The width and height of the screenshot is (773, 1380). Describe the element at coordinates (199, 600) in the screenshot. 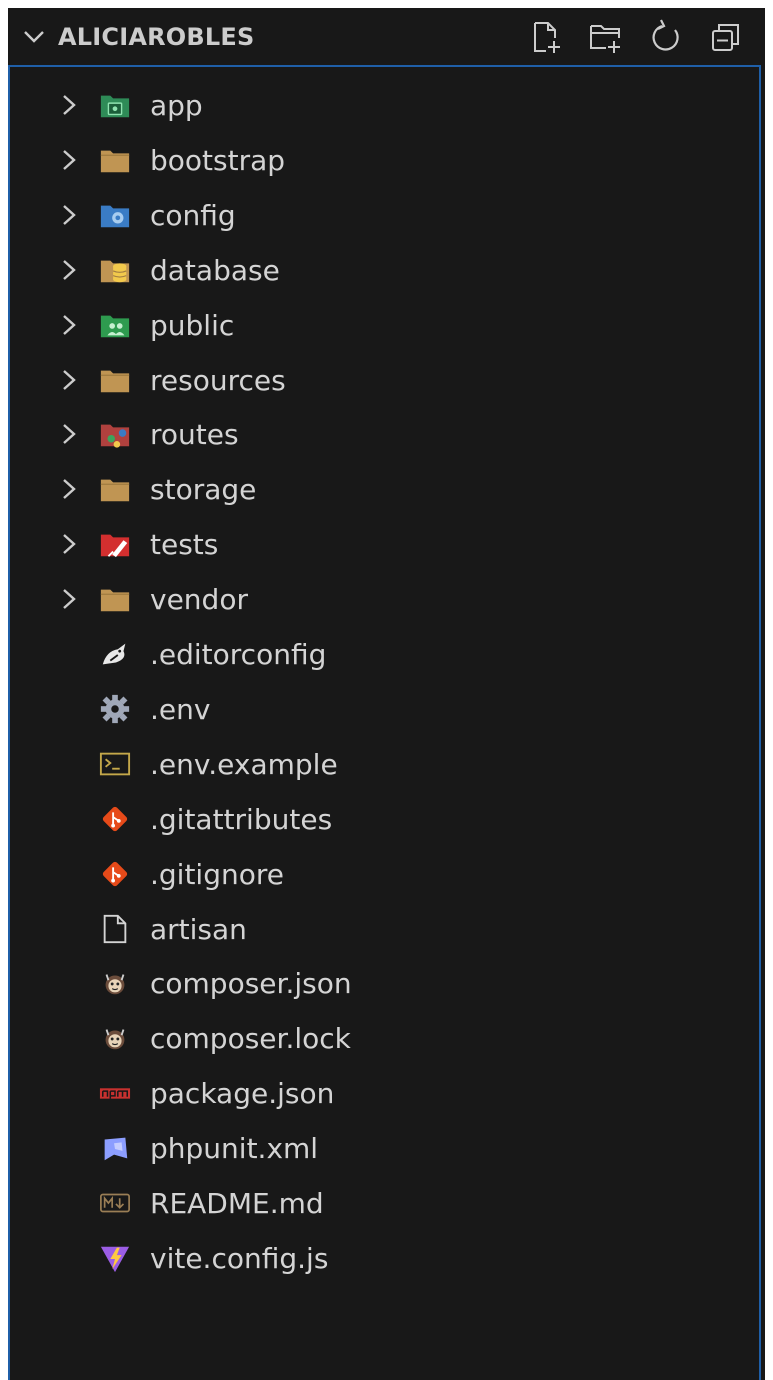

I see `folder-label: vendor` at that location.